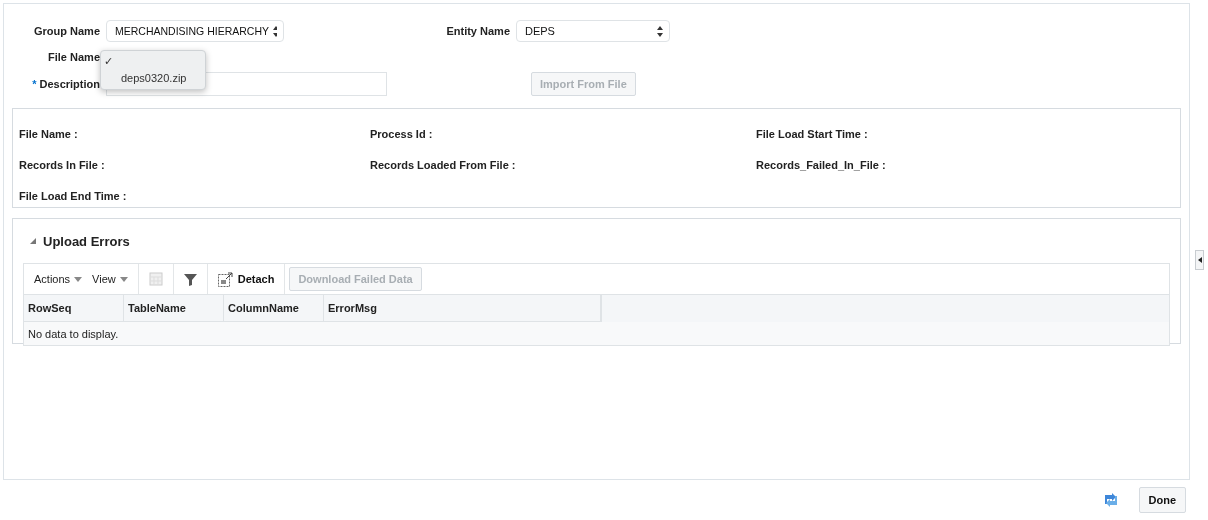 This screenshot has height=520, width=1208. I want to click on collapse-pane-handle, so click(1199, 260).